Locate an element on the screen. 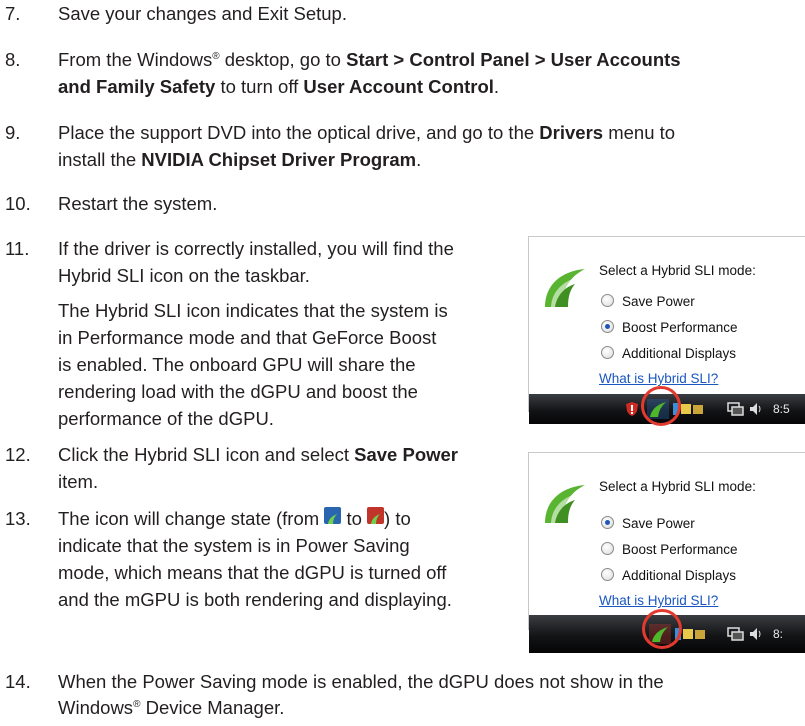  step-number: 11. is located at coordinates (17, 248).